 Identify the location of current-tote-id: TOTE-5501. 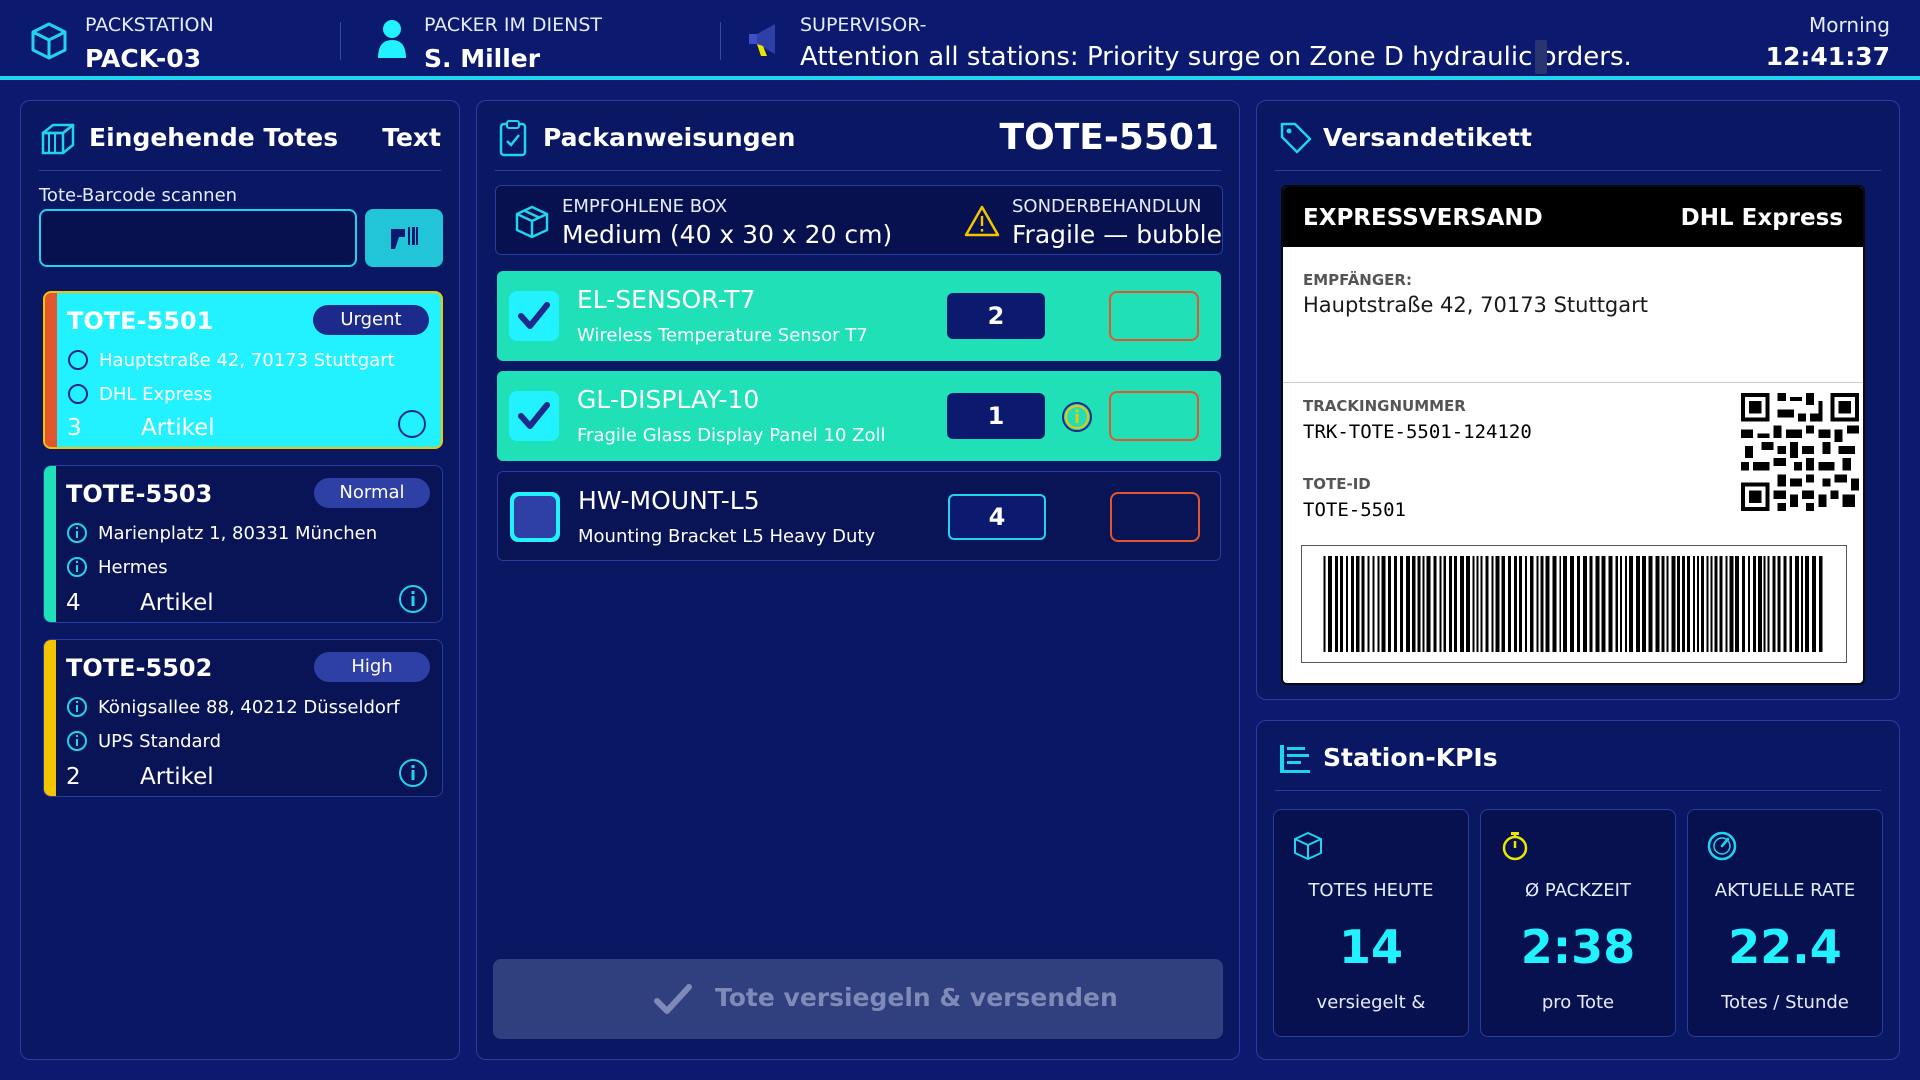
(1109, 137).